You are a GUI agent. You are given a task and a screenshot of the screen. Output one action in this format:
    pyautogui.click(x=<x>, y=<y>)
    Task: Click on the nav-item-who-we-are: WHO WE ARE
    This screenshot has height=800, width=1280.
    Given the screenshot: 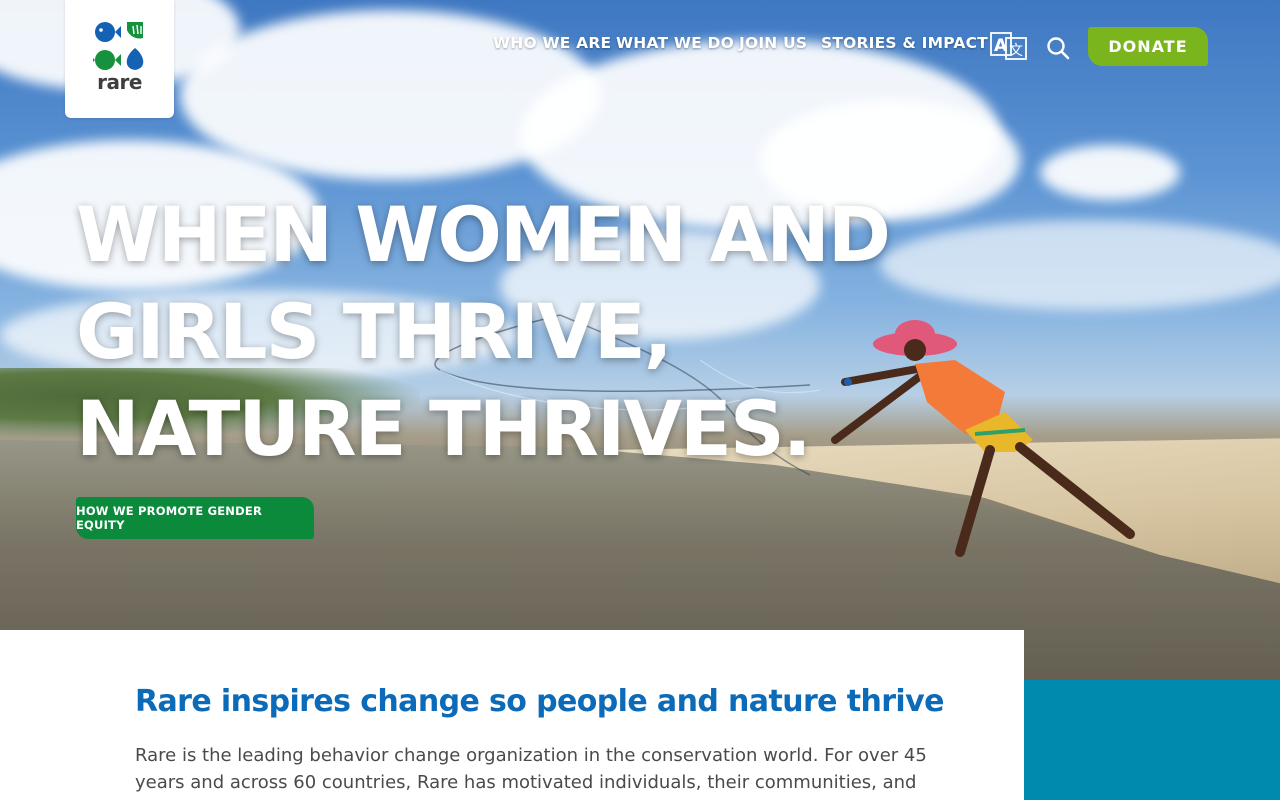 What is the action you would take?
    pyautogui.click(x=552, y=43)
    